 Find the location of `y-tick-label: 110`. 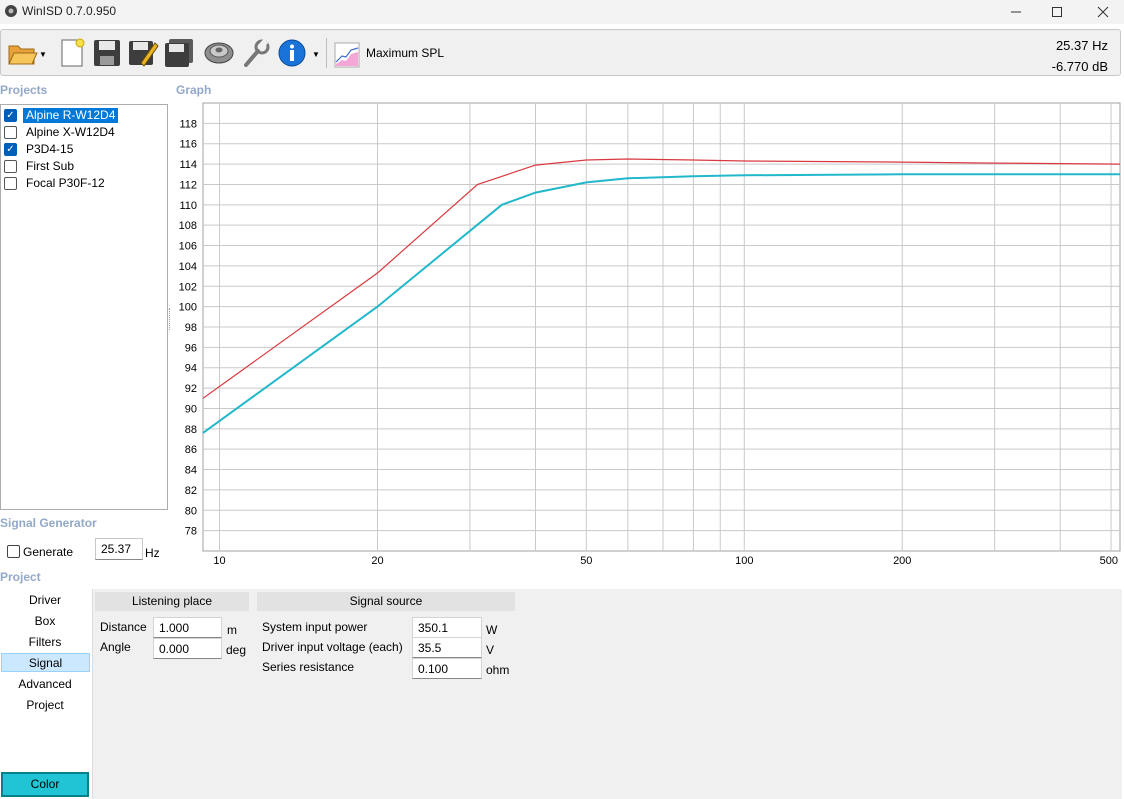

y-tick-label: 110 is located at coordinates (188, 206).